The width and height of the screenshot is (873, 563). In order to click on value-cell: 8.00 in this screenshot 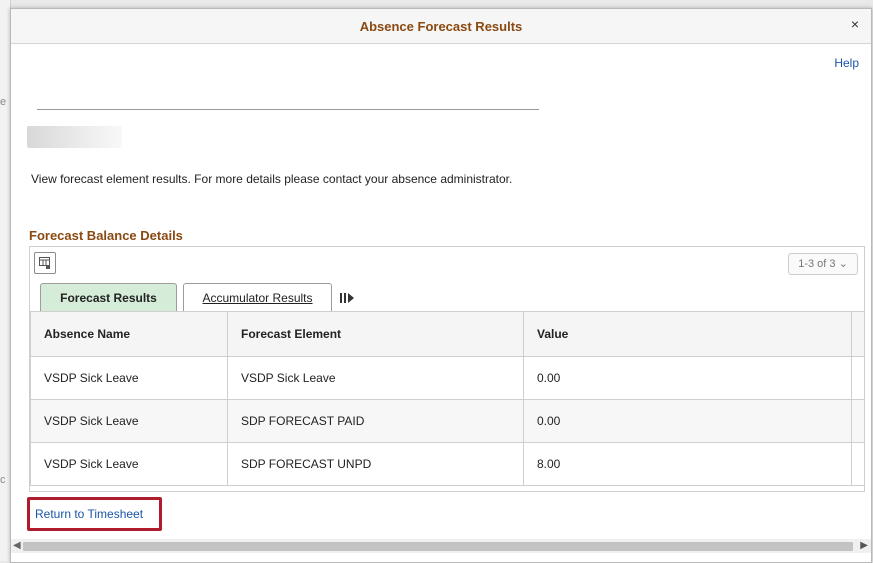, I will do `click(687, 464)`.